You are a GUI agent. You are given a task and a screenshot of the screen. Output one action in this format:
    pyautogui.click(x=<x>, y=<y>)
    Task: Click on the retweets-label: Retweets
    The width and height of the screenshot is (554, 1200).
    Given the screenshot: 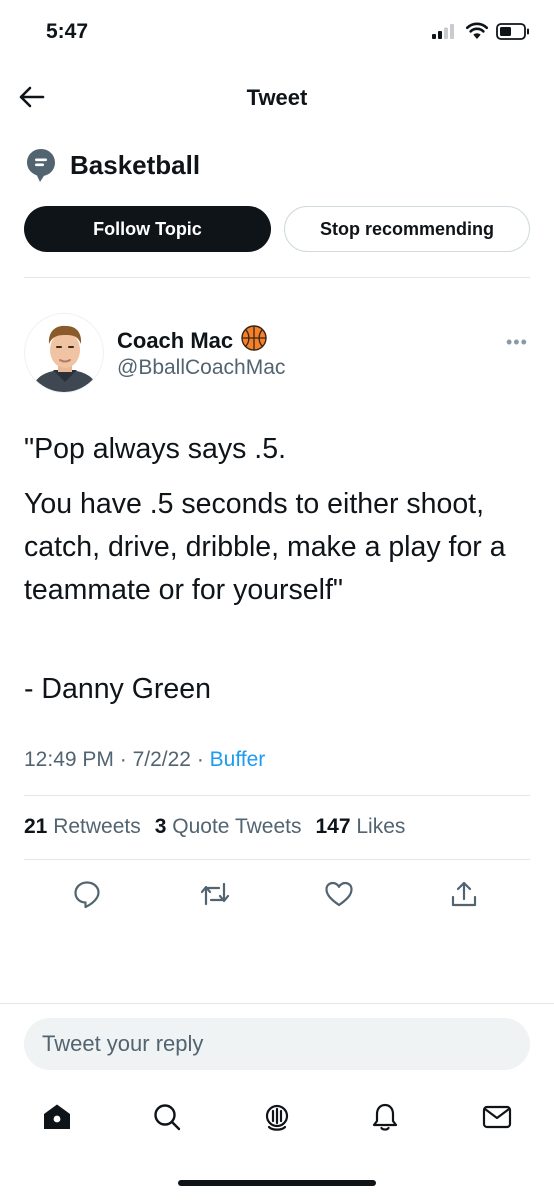 What is the action you would take?
    pyautogui.click(x=97, y=826)
    